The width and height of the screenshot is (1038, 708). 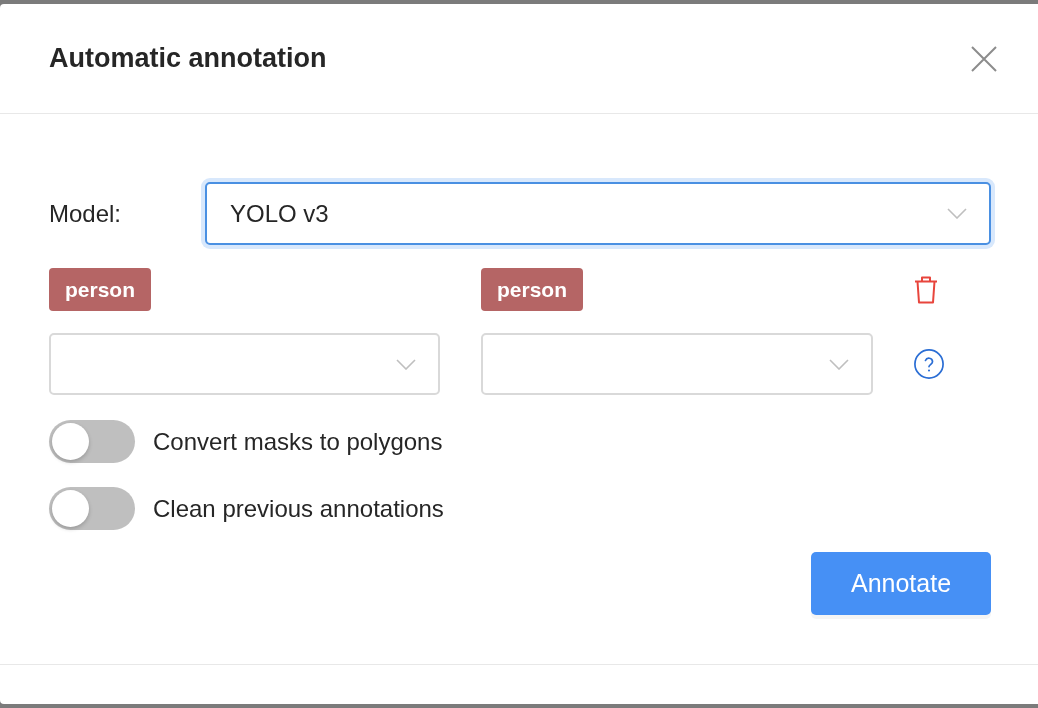 I want to click on switch-label: Clean previous annotations, so click(x=298, y=508).